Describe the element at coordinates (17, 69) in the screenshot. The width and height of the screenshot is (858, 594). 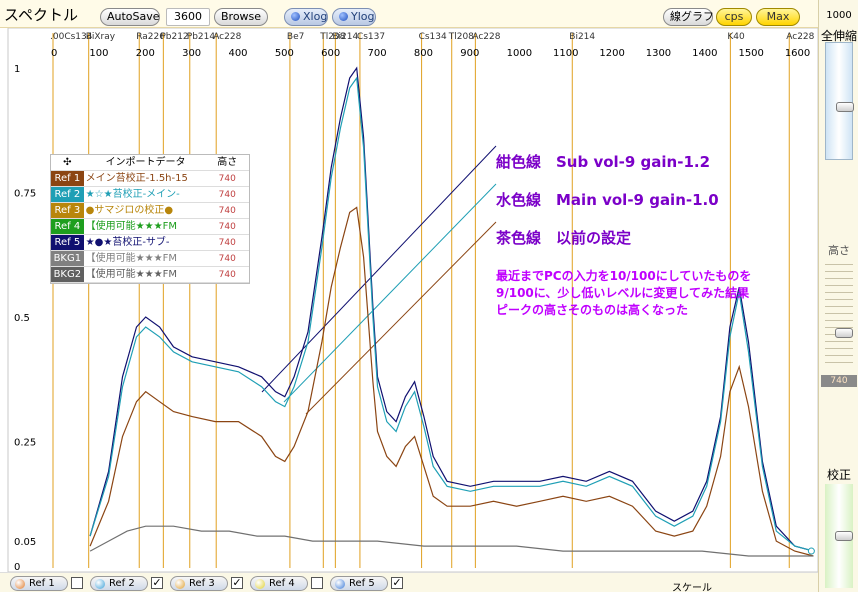
I see `y-tick-label: 1` at that location.